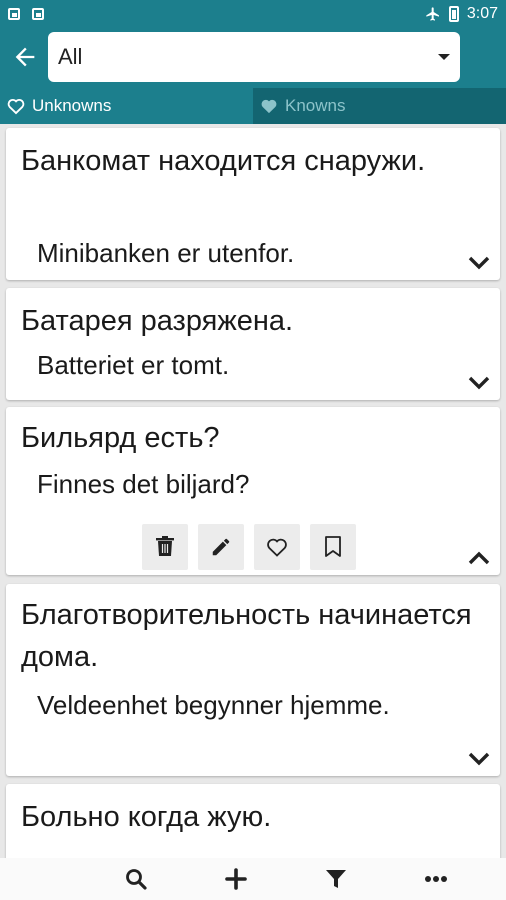  I want to click on chevron-up-icon, so click(479, 558).